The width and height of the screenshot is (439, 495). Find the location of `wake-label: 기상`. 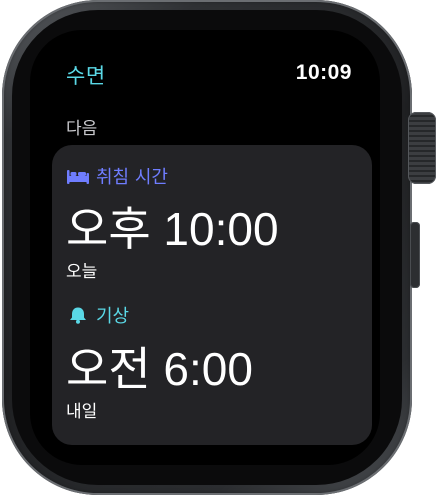

wake-label: 기상 is located at coordinates (113, 316).